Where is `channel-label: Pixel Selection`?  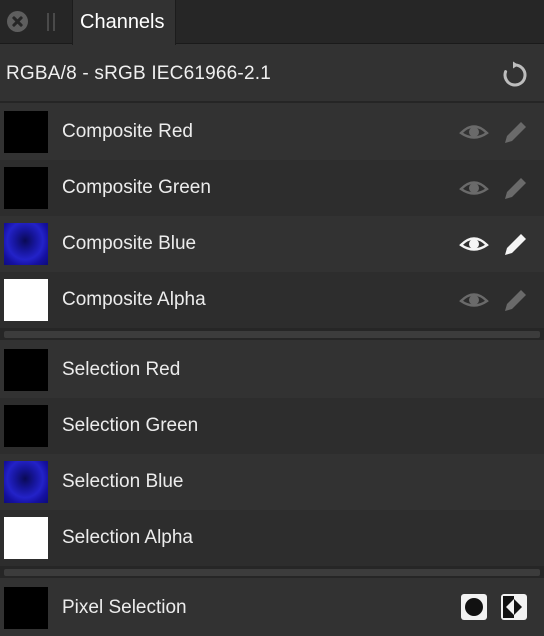 channel-label: Pixel Selection is located at coordinates (124, 607).